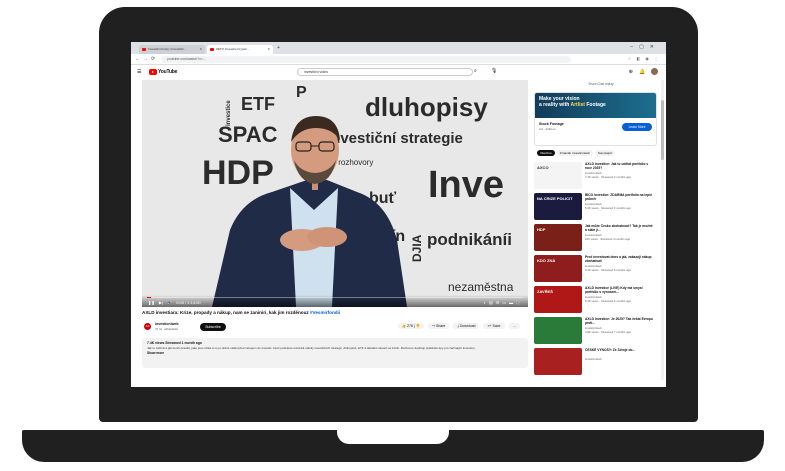 Image resolution: width=785 pixels, height=471 pixels. What do you see at coordinates (593, 359) in the screenshot?
I see `recommended-channel: investicniweb` at bounding box center [593, 359].